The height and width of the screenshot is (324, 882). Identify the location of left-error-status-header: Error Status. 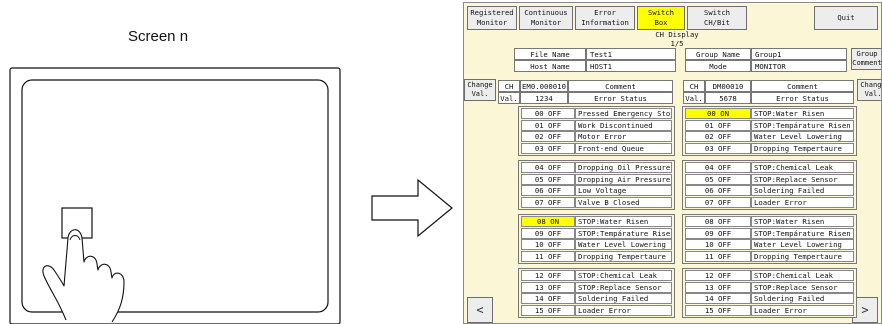
(620, 98).